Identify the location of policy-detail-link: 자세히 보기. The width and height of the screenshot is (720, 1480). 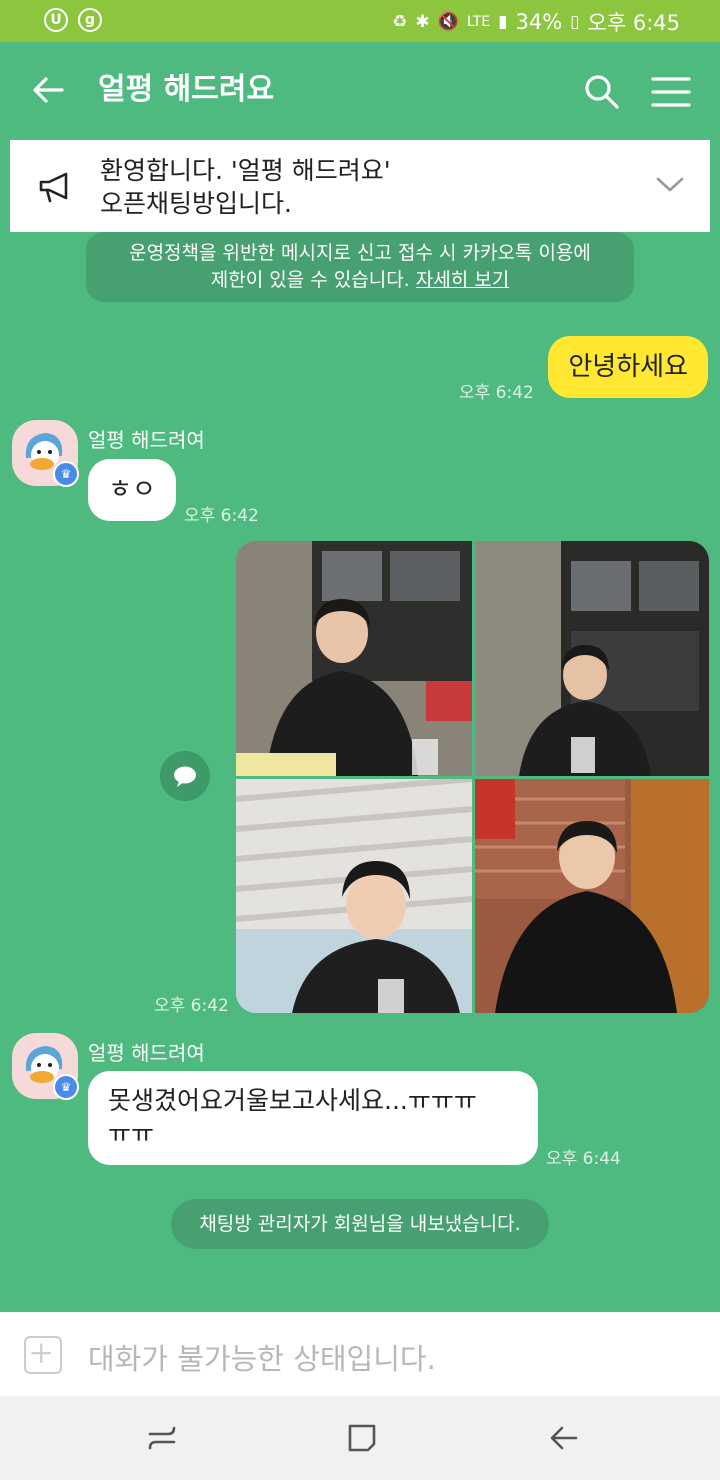
(462, 280).